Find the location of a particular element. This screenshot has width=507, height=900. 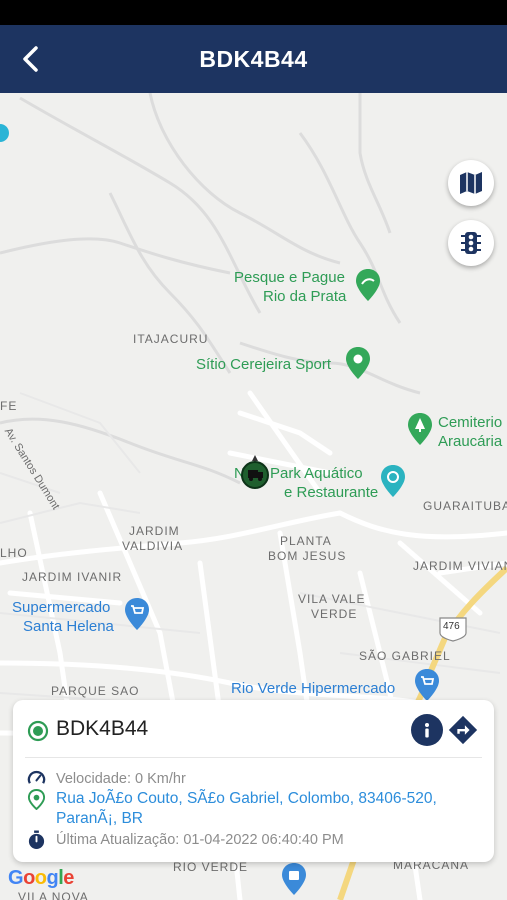

area-label: VILA VALE is located at coordinates (332, 599).